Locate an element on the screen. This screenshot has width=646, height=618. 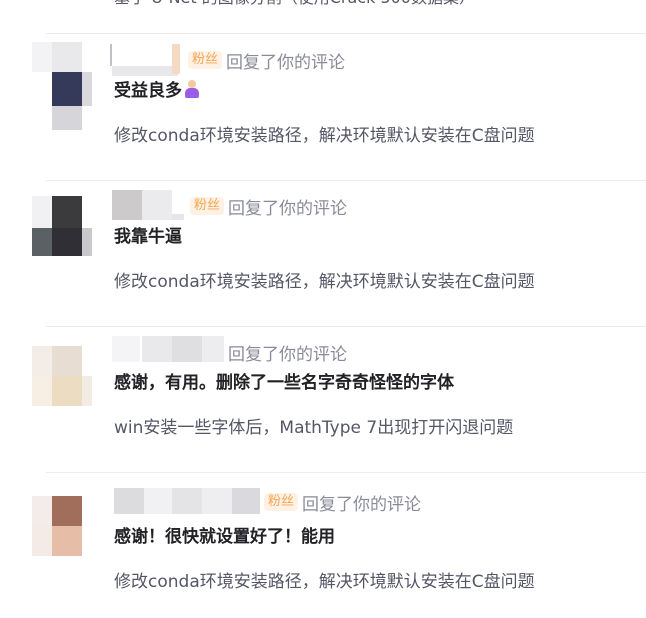
person-raising-hands-icon is located at coordinates (192, 89).